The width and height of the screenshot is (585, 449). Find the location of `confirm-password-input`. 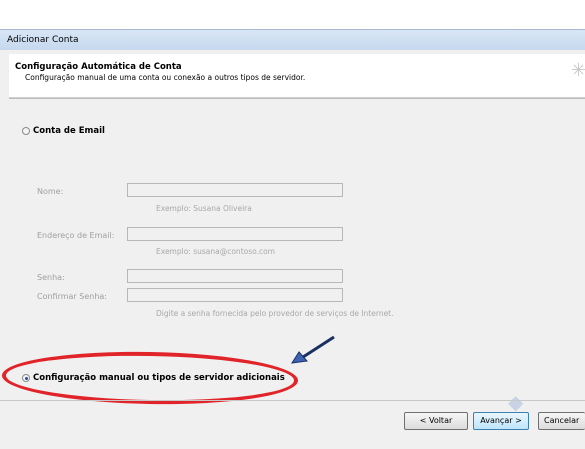

confirm-password-input is located at coordinates (235, 295).